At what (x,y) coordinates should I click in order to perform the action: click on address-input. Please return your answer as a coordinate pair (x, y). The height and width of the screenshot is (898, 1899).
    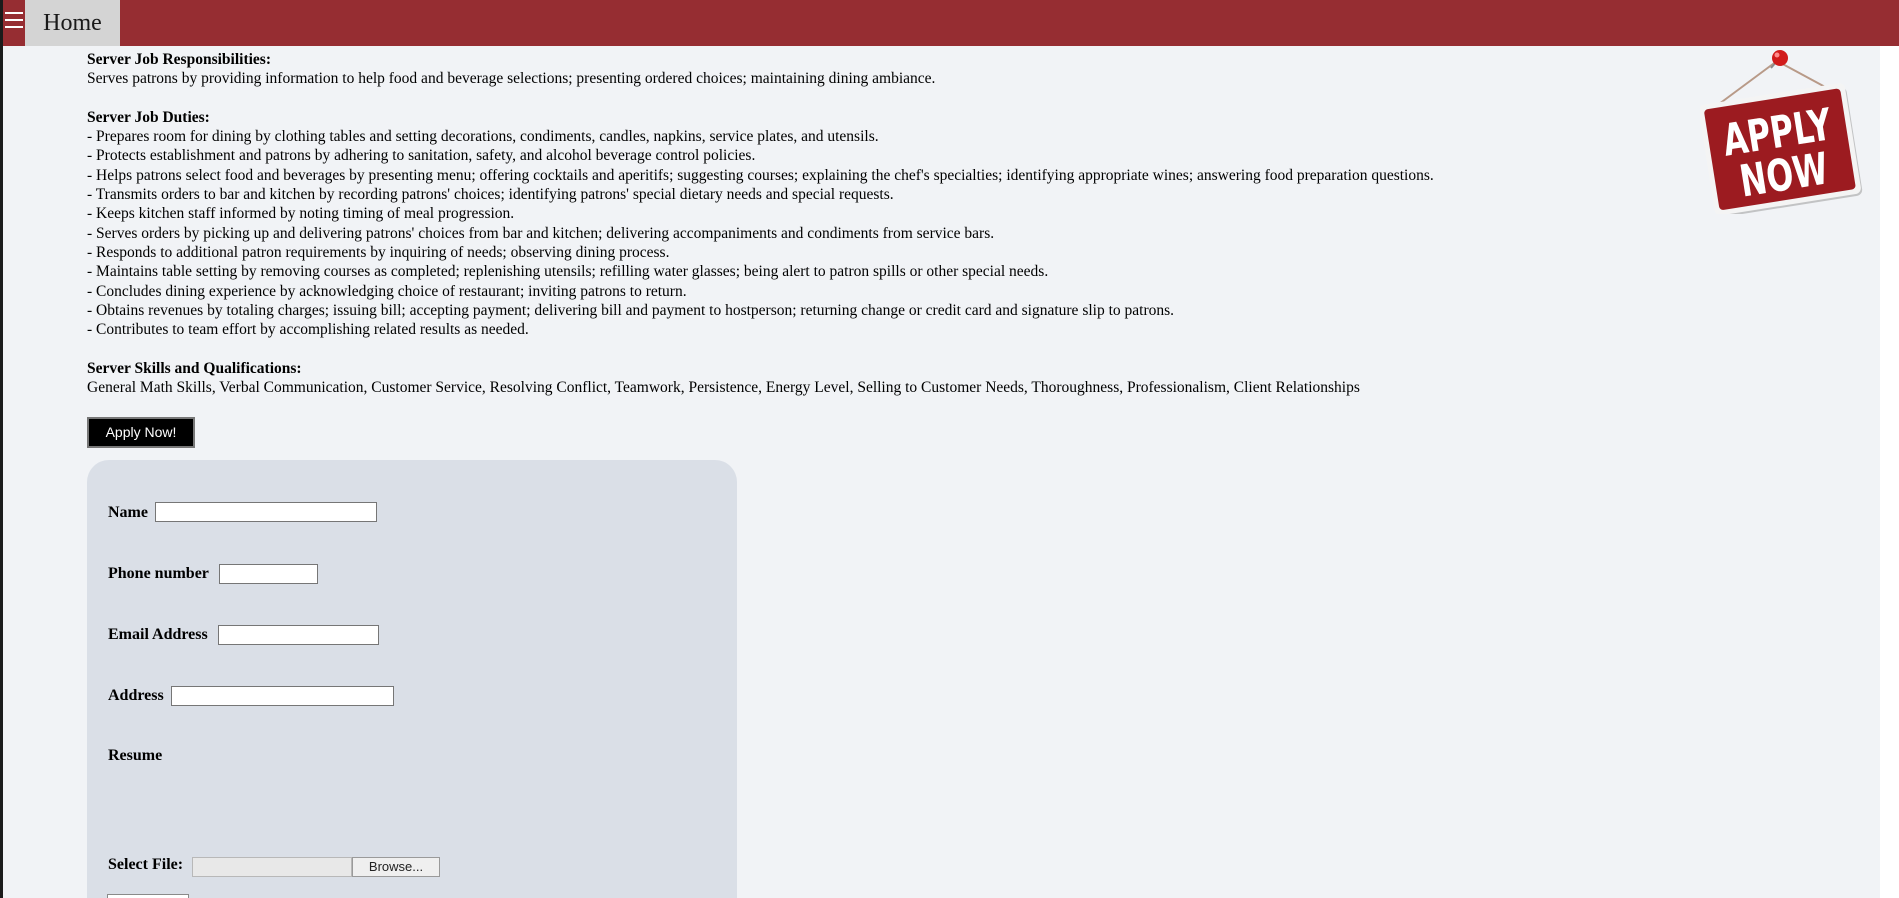
    Looking at the image, I should click on (282, 696).